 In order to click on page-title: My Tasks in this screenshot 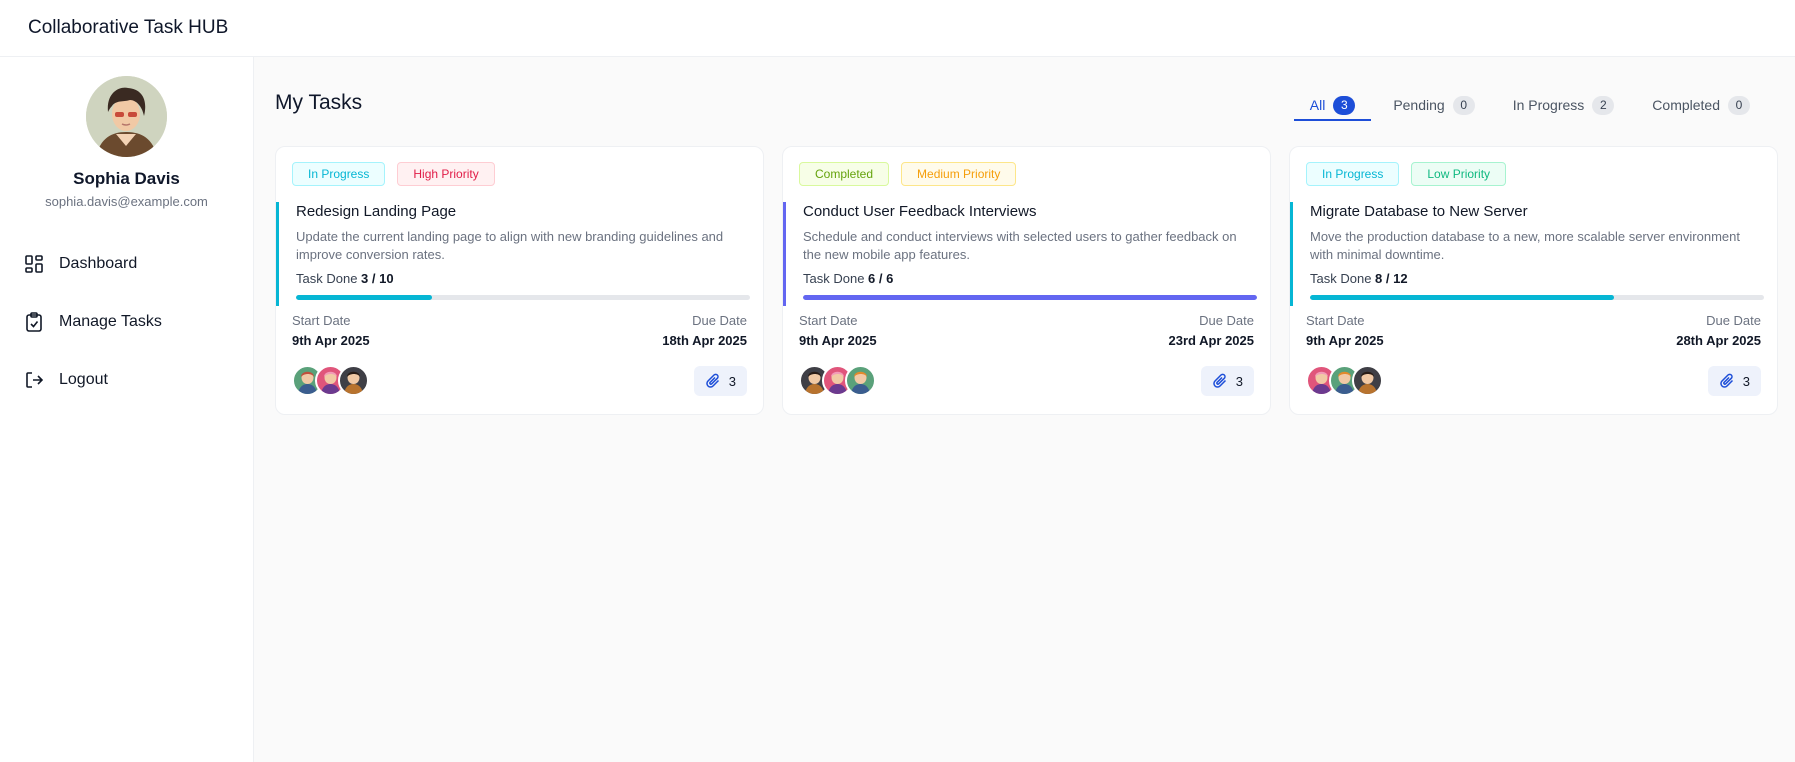, I will do `click(319, 102)`.